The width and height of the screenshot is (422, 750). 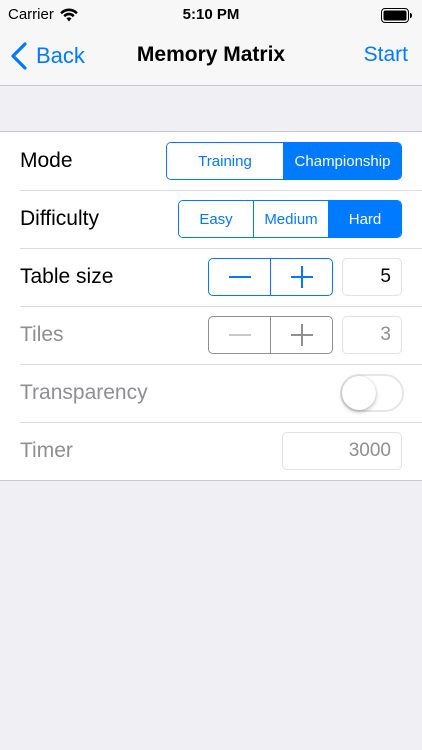 I want to click on table-size-decrement-button, so click(x=239, y=277).